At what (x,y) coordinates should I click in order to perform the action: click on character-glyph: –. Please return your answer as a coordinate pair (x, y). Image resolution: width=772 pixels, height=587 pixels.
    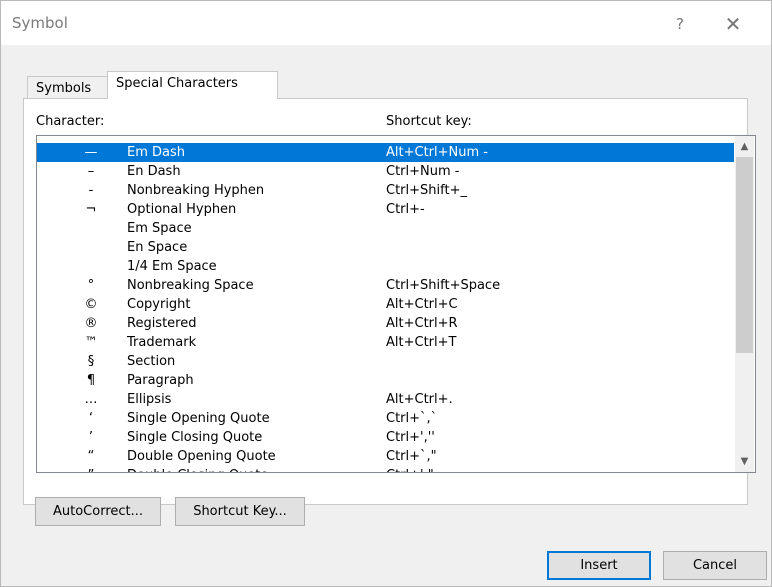
    Looking at the image, I should click on (91, 171).